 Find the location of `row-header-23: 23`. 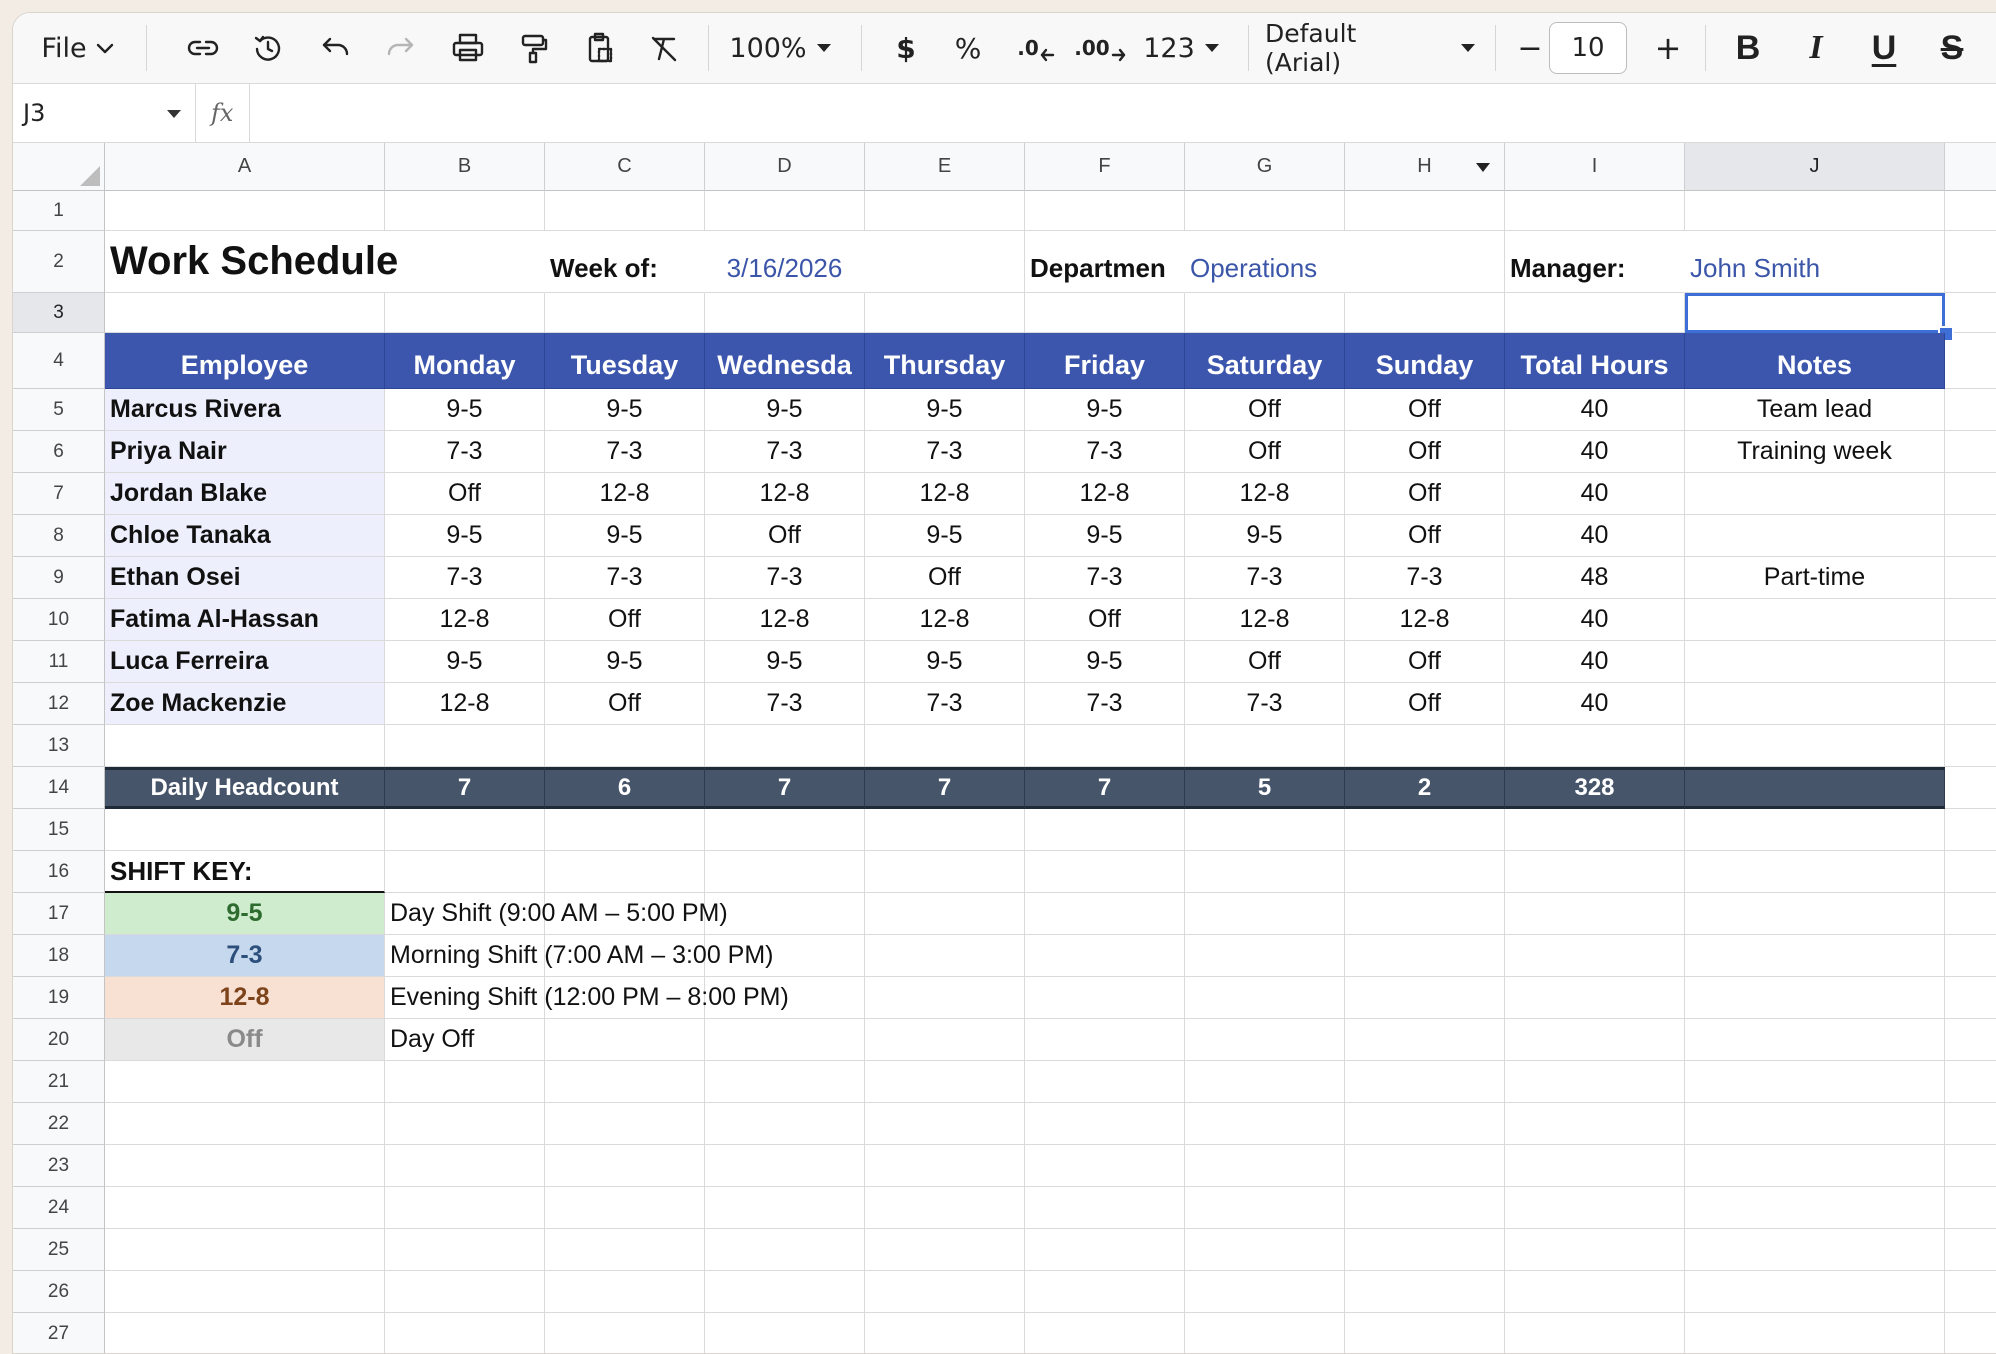

row-header-23: 23 is located at coordinates (59, 1166).